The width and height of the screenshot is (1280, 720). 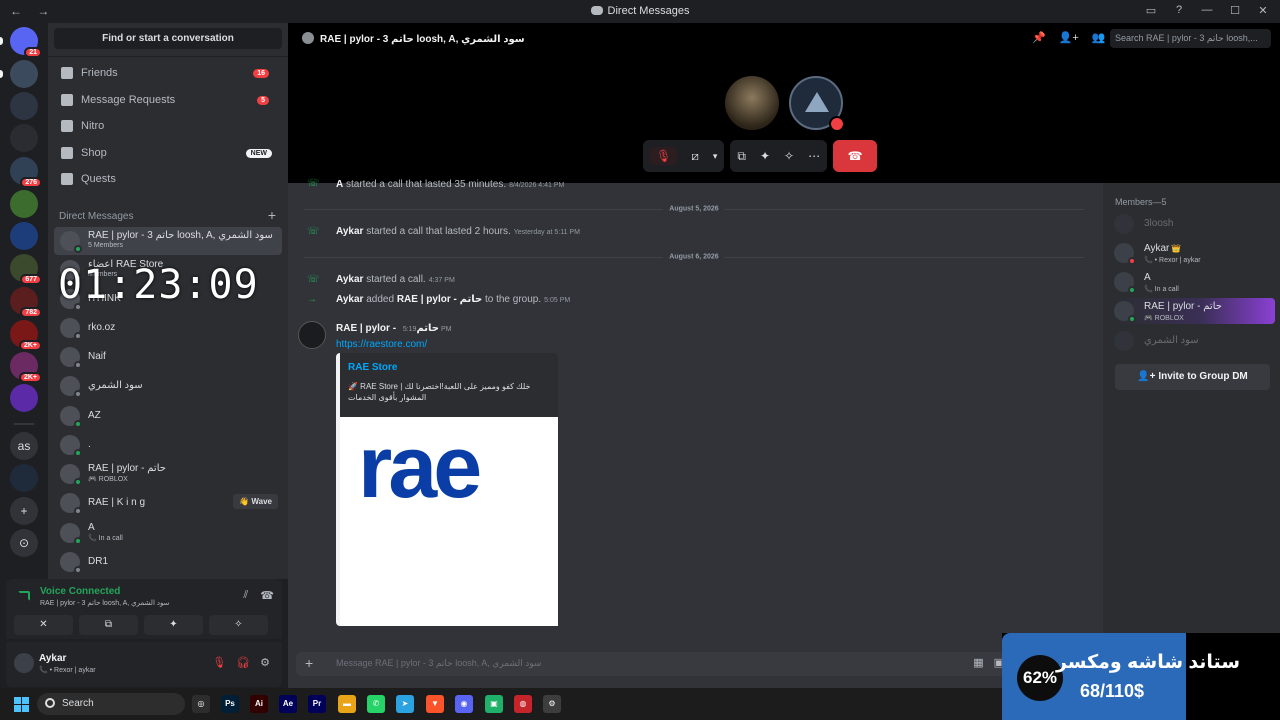 What do you see at coordinates (523, 704) in the screenshot?
I see `app-red-icon: ◍` at bounding box center [523, 704].